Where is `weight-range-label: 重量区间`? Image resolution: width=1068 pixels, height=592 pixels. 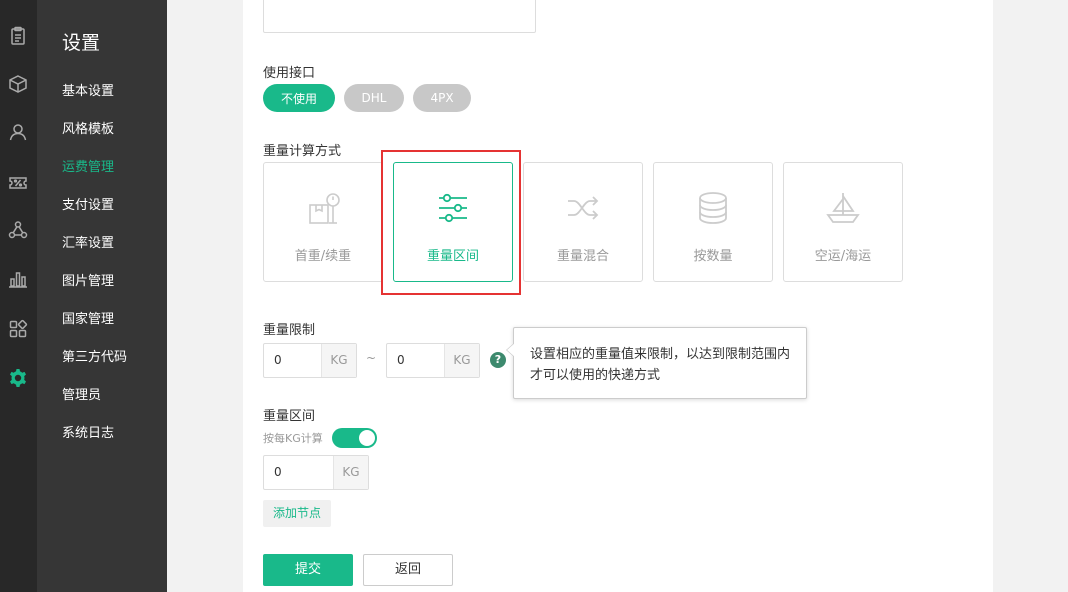
weight-range-label: 重量区间 is located at coordinates (289, 416).